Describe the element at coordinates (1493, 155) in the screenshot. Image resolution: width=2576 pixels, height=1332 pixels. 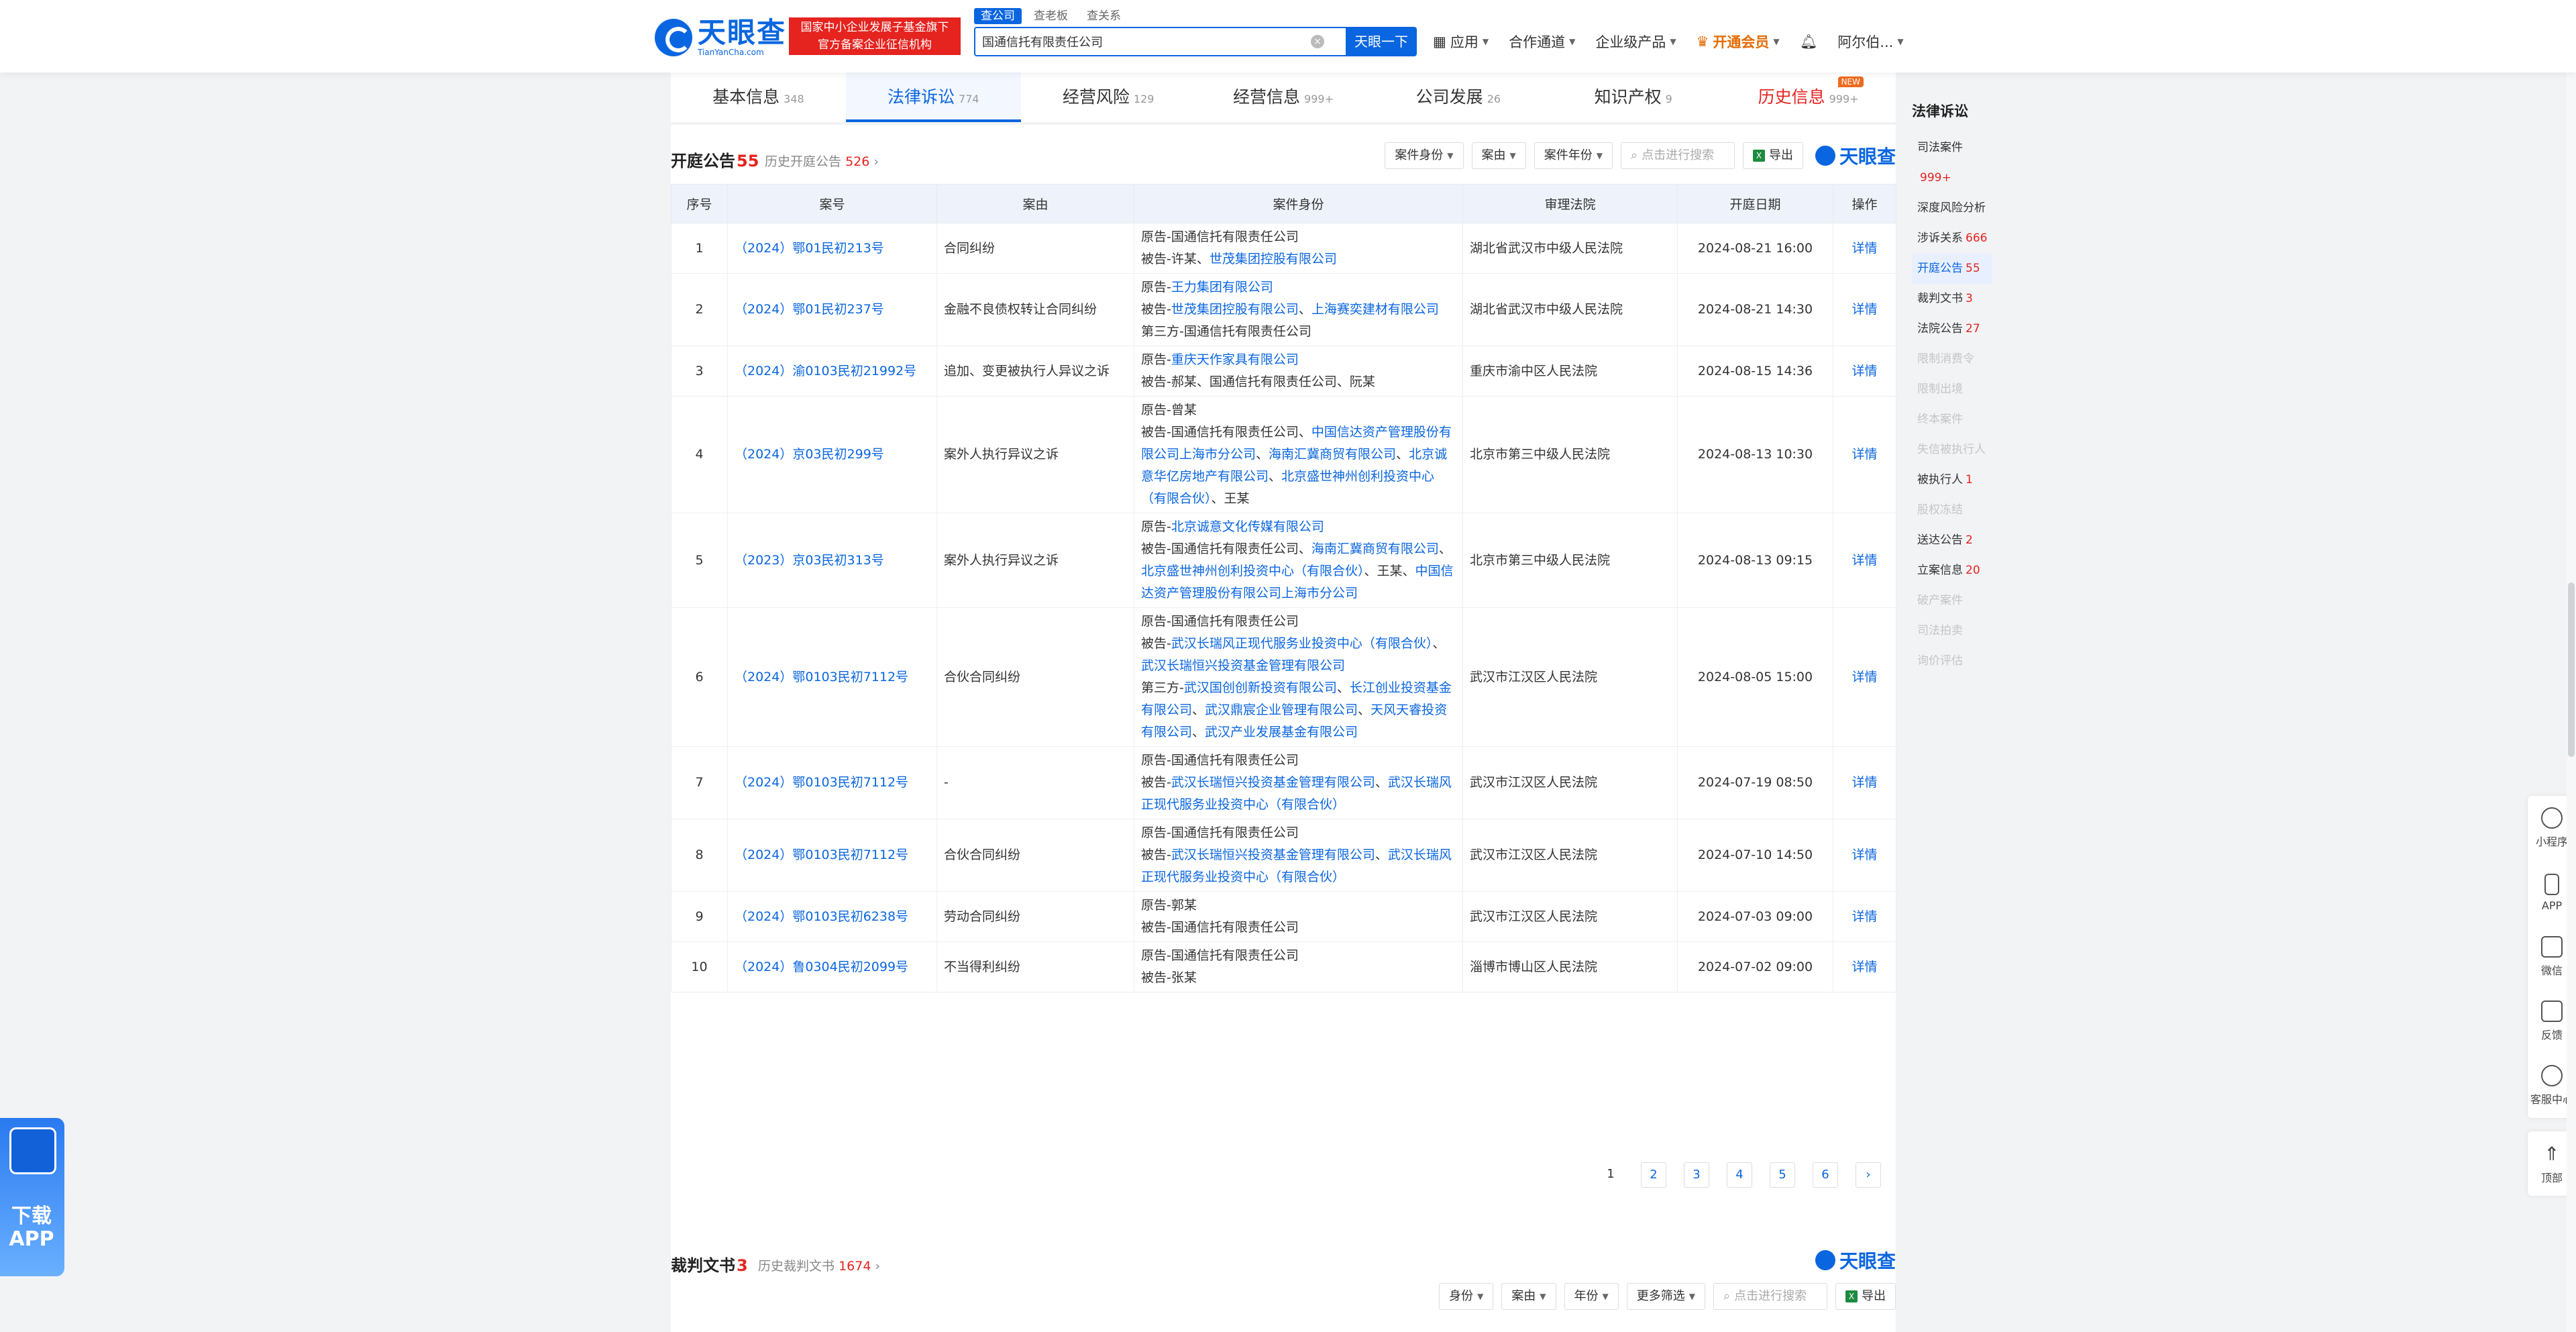
I see `filter-label: 案由` at that location.